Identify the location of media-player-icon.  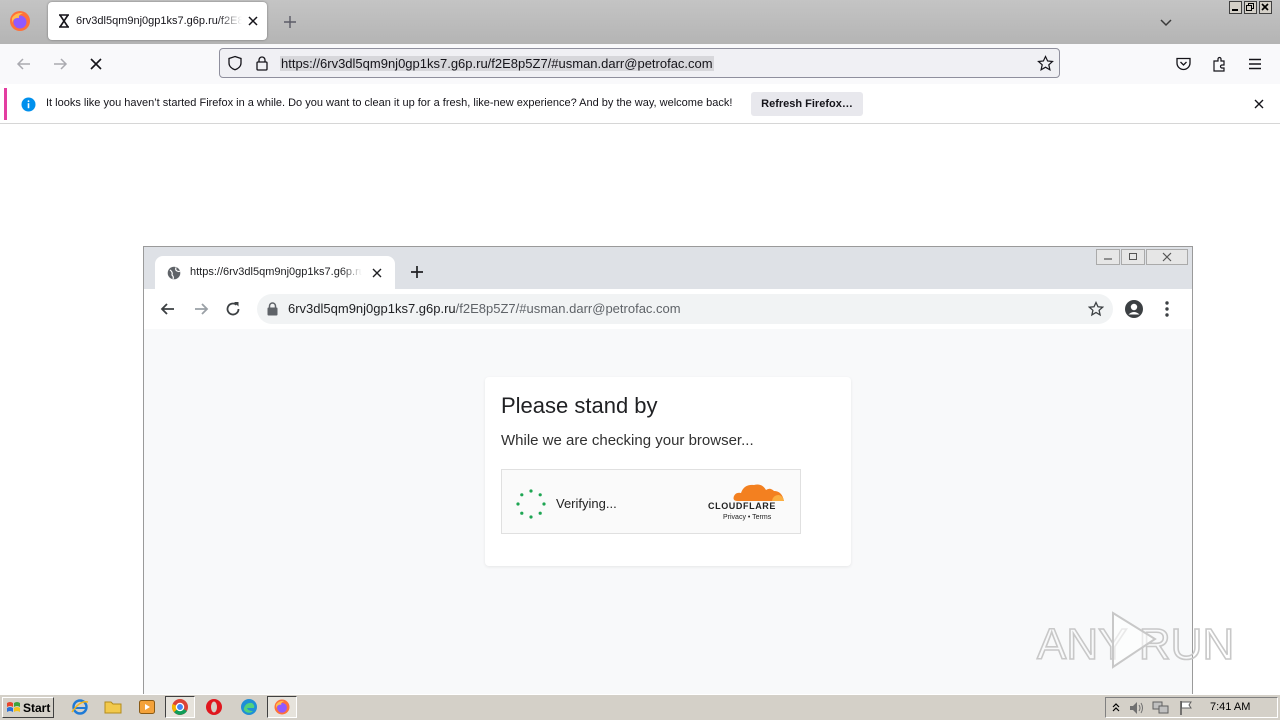
(147, 707).